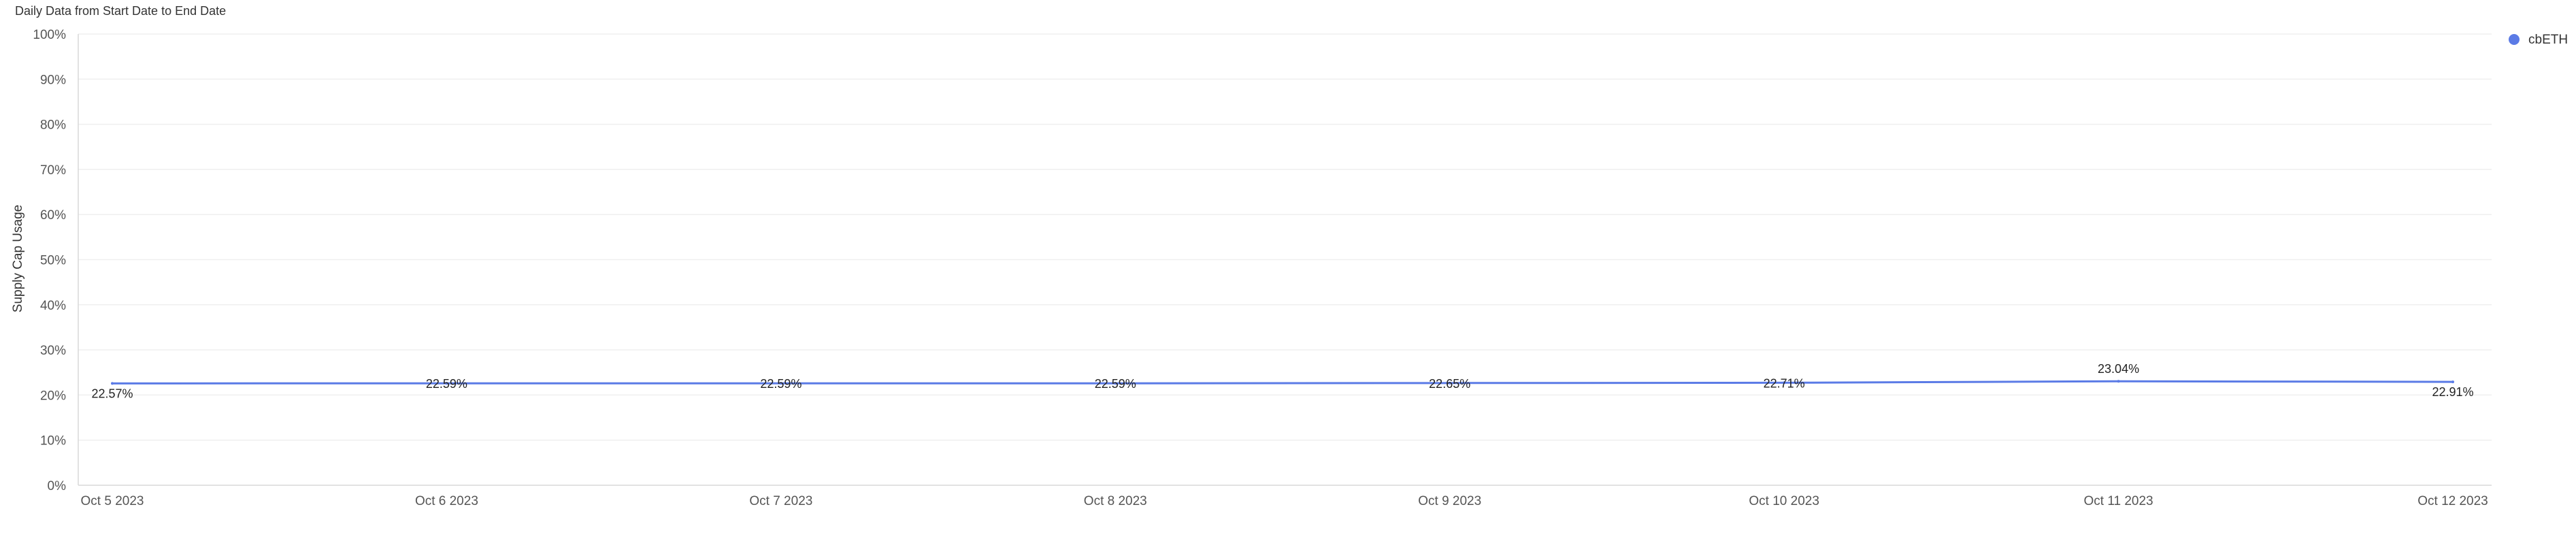 This screenshot has width=2576, height=539. I want to click on y-tick-label: 30%, so click(53, 351).